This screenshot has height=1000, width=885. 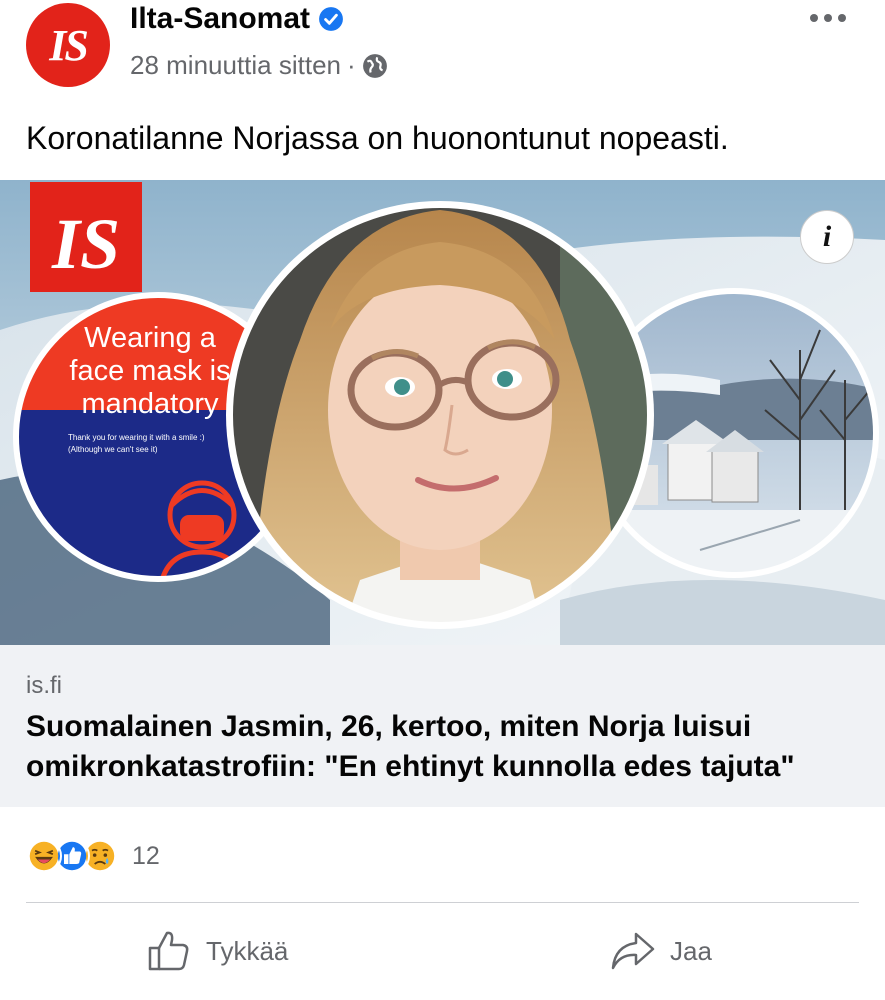 What do you see at coordinates (136, 437) in the screenshot?
I see `sign-small-line-1: Thank you for wearing it with a smile :)` at bounding box center [136, 437].